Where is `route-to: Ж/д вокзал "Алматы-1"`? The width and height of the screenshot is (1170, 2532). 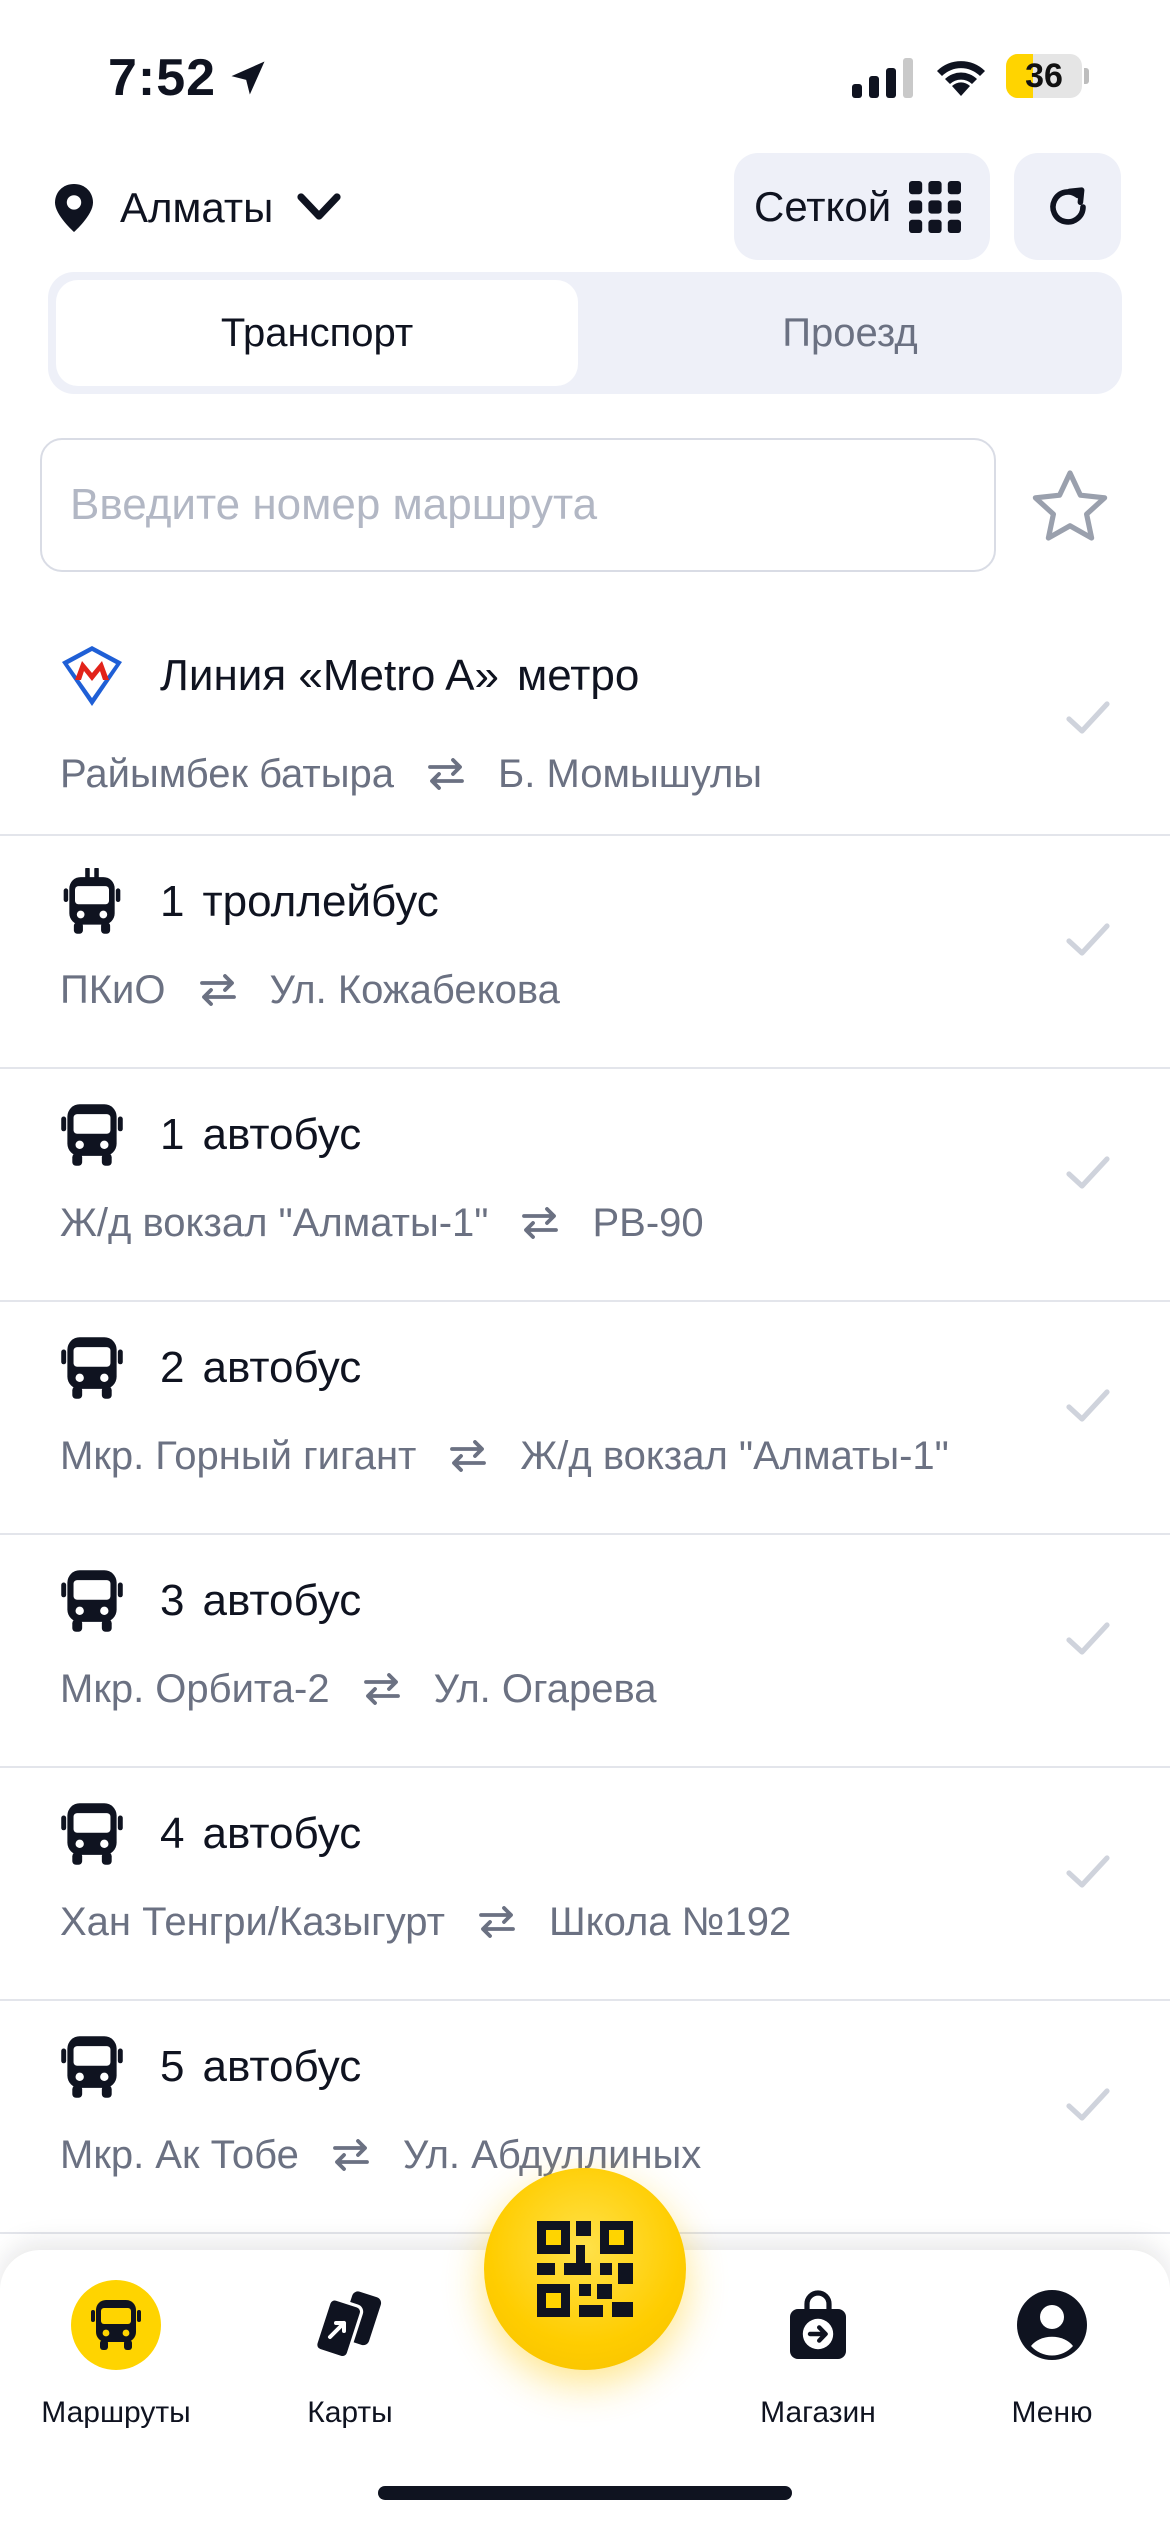
route-to: Ж/д вокзал "Алматы-1" is located at coordinates (734, 1455).